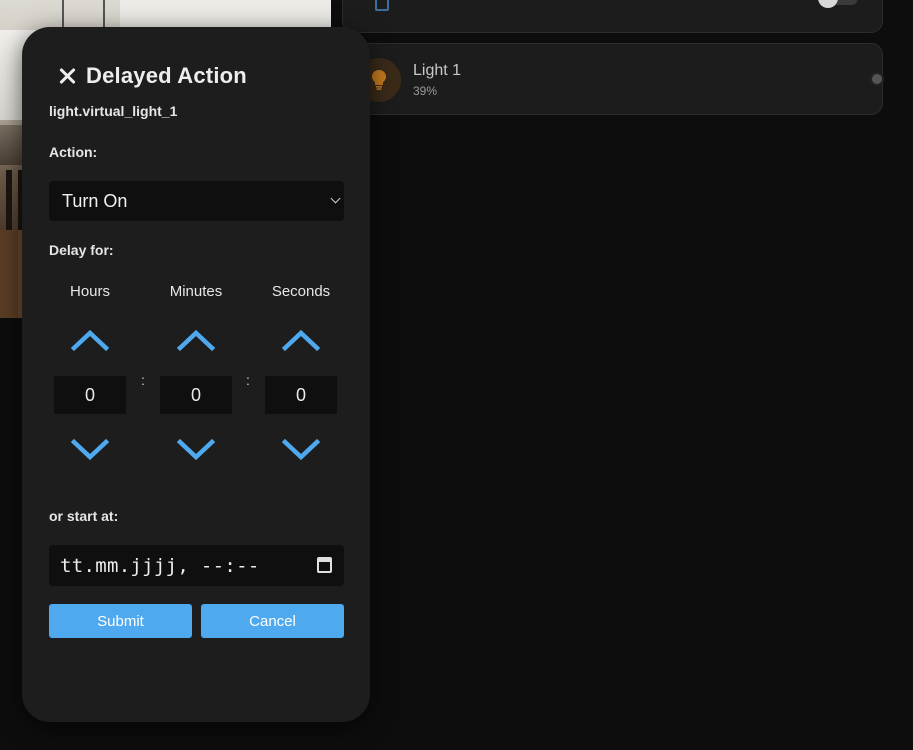 The image size is (913, 750). What do you see at coordinates (9, 200) in the screenshot?
I see `photo-stool` at bounding box center [9, 200].